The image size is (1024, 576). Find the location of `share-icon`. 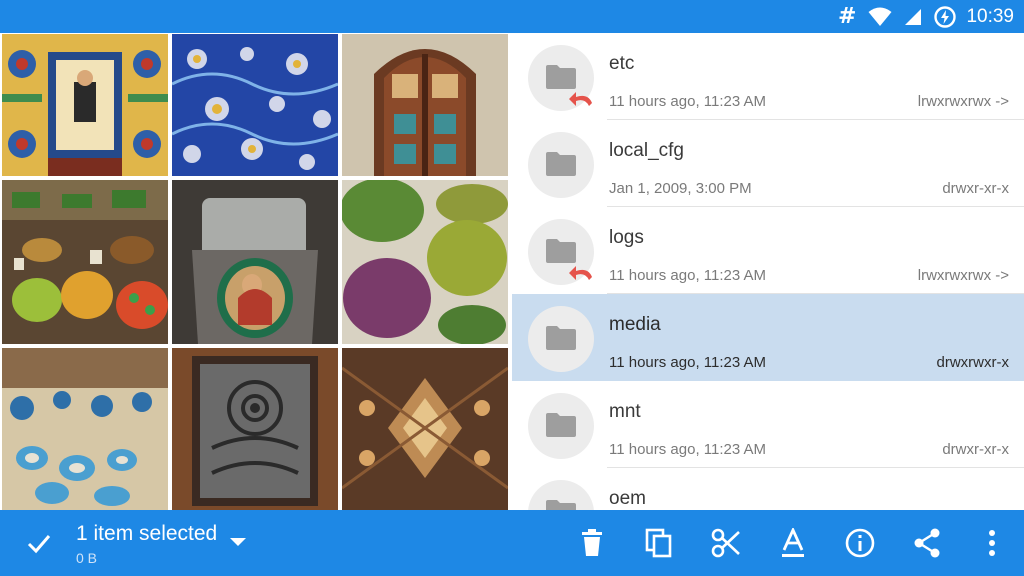

share-icon is located at coordinates (927, 543).